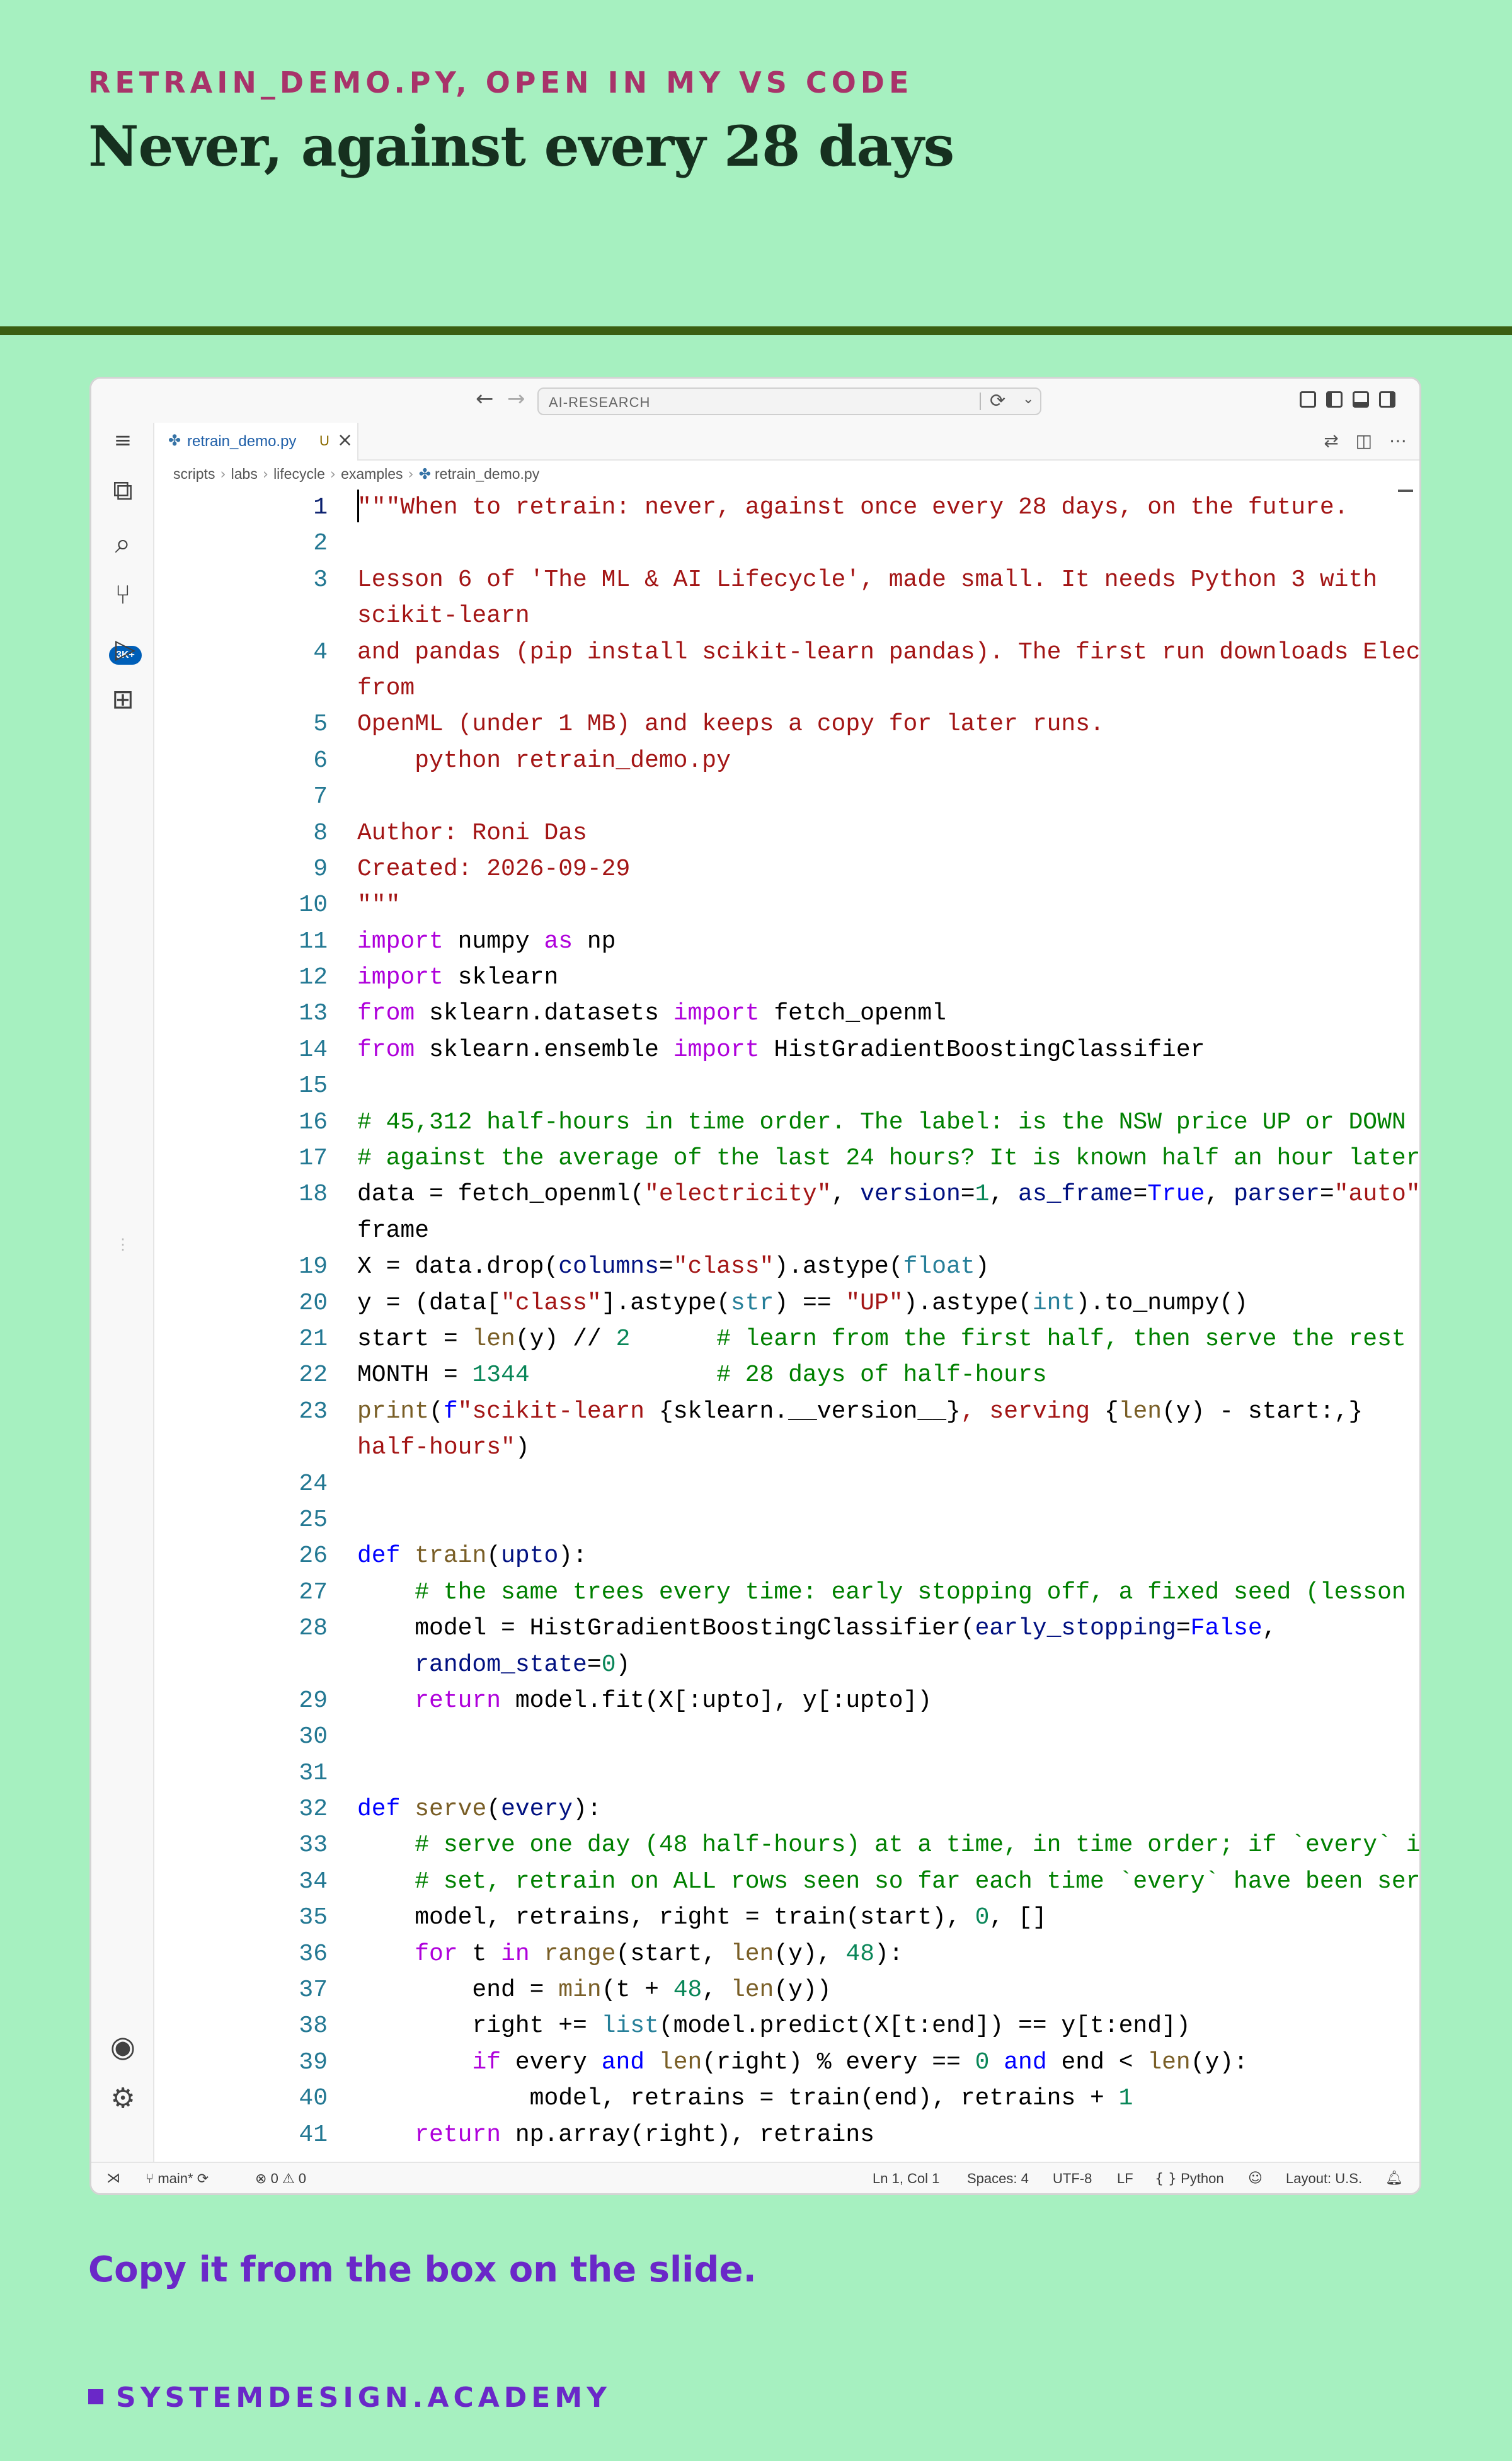 The image size is (1512, 2461). Describe the element at coordinates (786, 1773) in the screenshot. I see `code-line: 31` at that location.